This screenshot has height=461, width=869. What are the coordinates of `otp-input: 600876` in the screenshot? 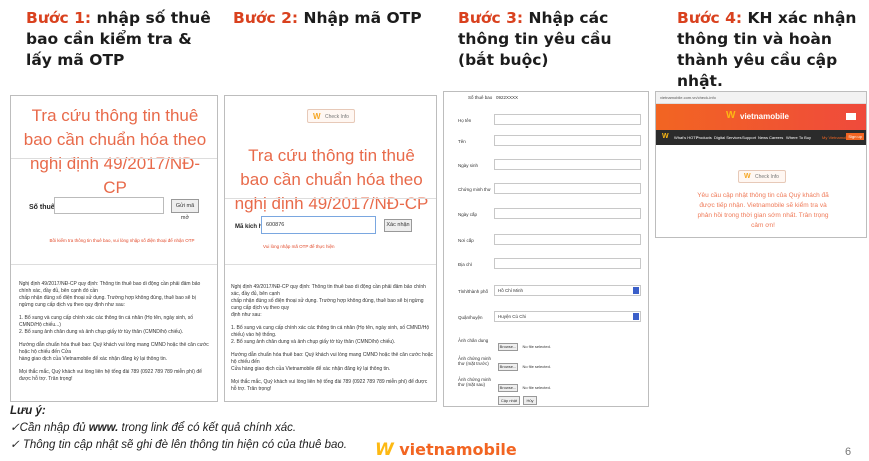 It's located at (318, 225).